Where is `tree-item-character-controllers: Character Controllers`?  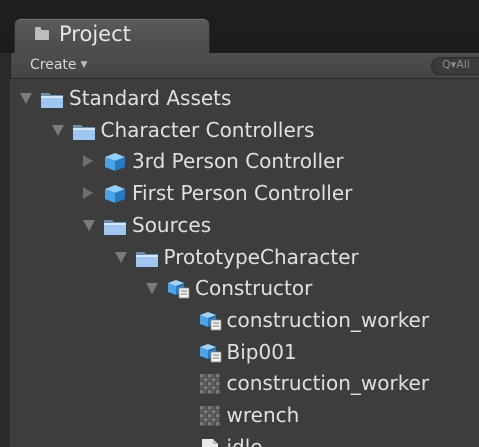 tree-item-character-controllers: Character Controllers is located at coordinates (244, 131).